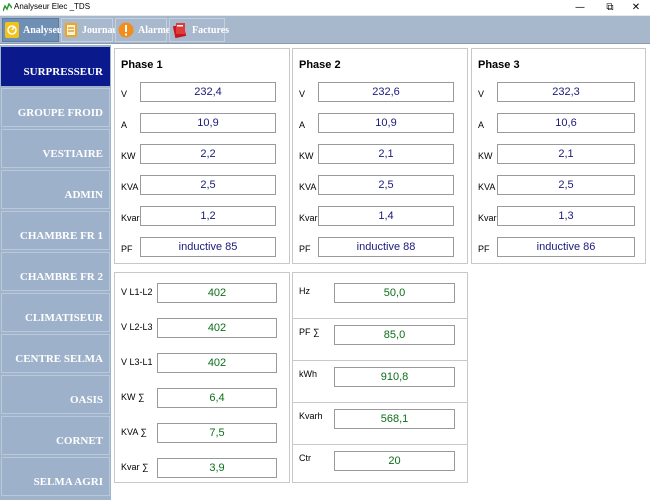 This screenshot has width=650, height=500. Describe the element at coordinates (55, 148) in the screenshot. I see `sidebar-item-vestiaire: VESTIAIRE` at that location.